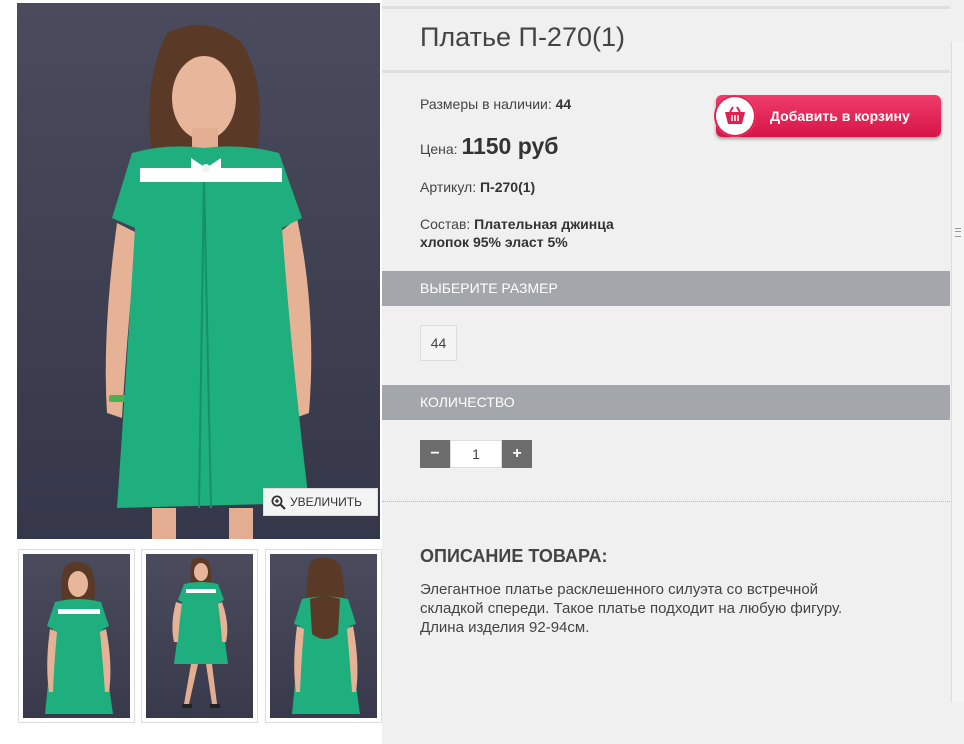  I want to click on thumbnail-back-image, so click(326, 635).